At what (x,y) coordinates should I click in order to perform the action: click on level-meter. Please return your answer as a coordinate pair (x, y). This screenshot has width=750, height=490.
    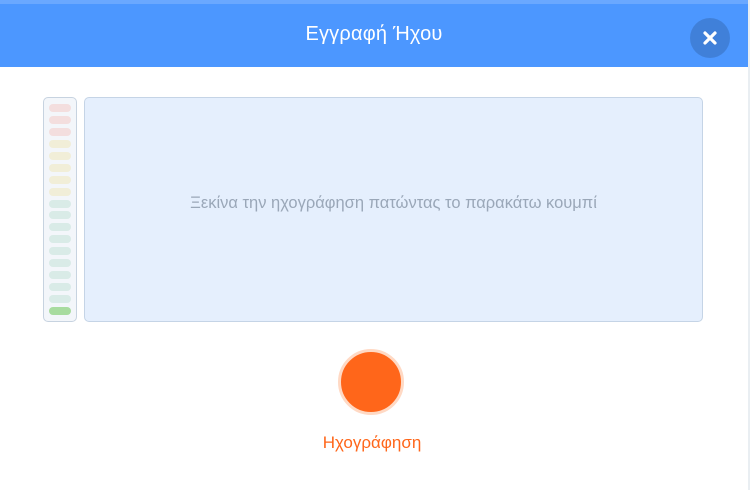
    Looking at the image, I should click on (60, 209).